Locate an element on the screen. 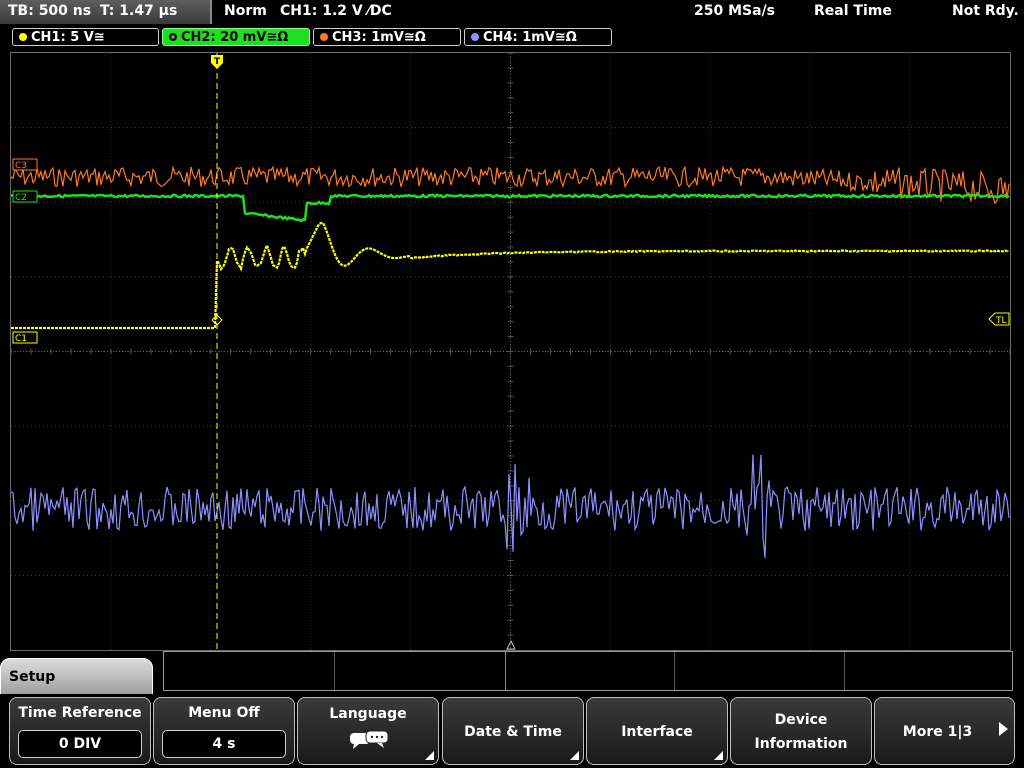 Image resolution: width=1024 pixels, height=768 pixels. channel-tab-ch1: CH1: 5 V≅ is located at coordinates (85, 37).